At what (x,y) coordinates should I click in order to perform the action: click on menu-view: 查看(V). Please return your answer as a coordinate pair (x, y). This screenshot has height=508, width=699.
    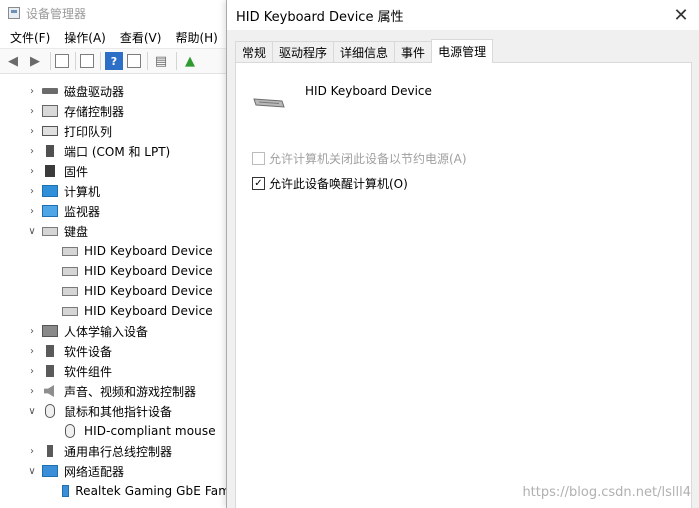
    Looking at the image, I should click on (141, 37).